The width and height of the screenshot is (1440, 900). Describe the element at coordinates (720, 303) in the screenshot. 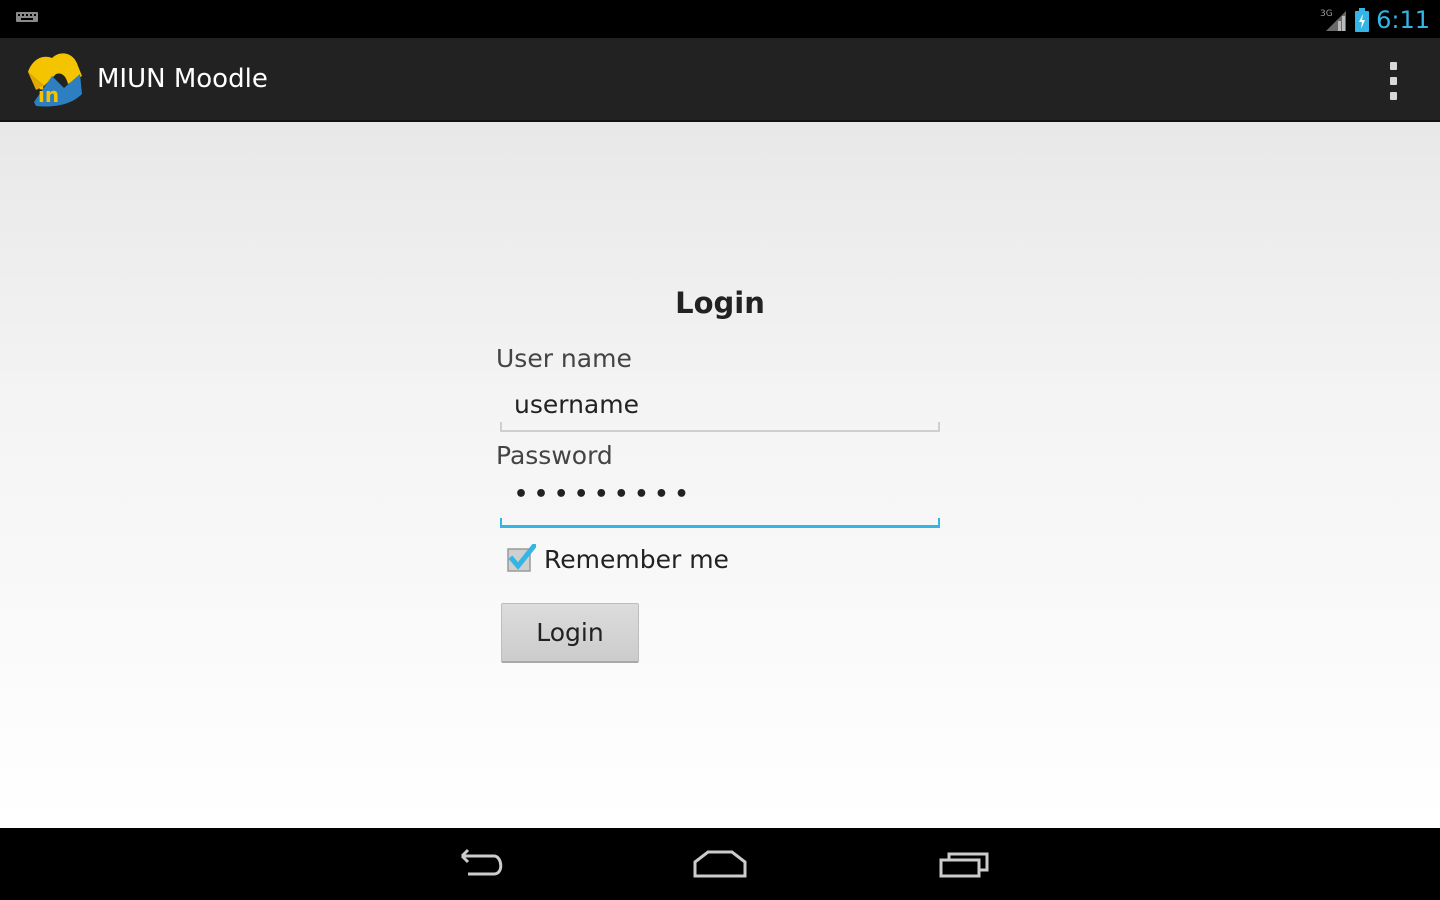

I see `login-heading: Login` at that location.